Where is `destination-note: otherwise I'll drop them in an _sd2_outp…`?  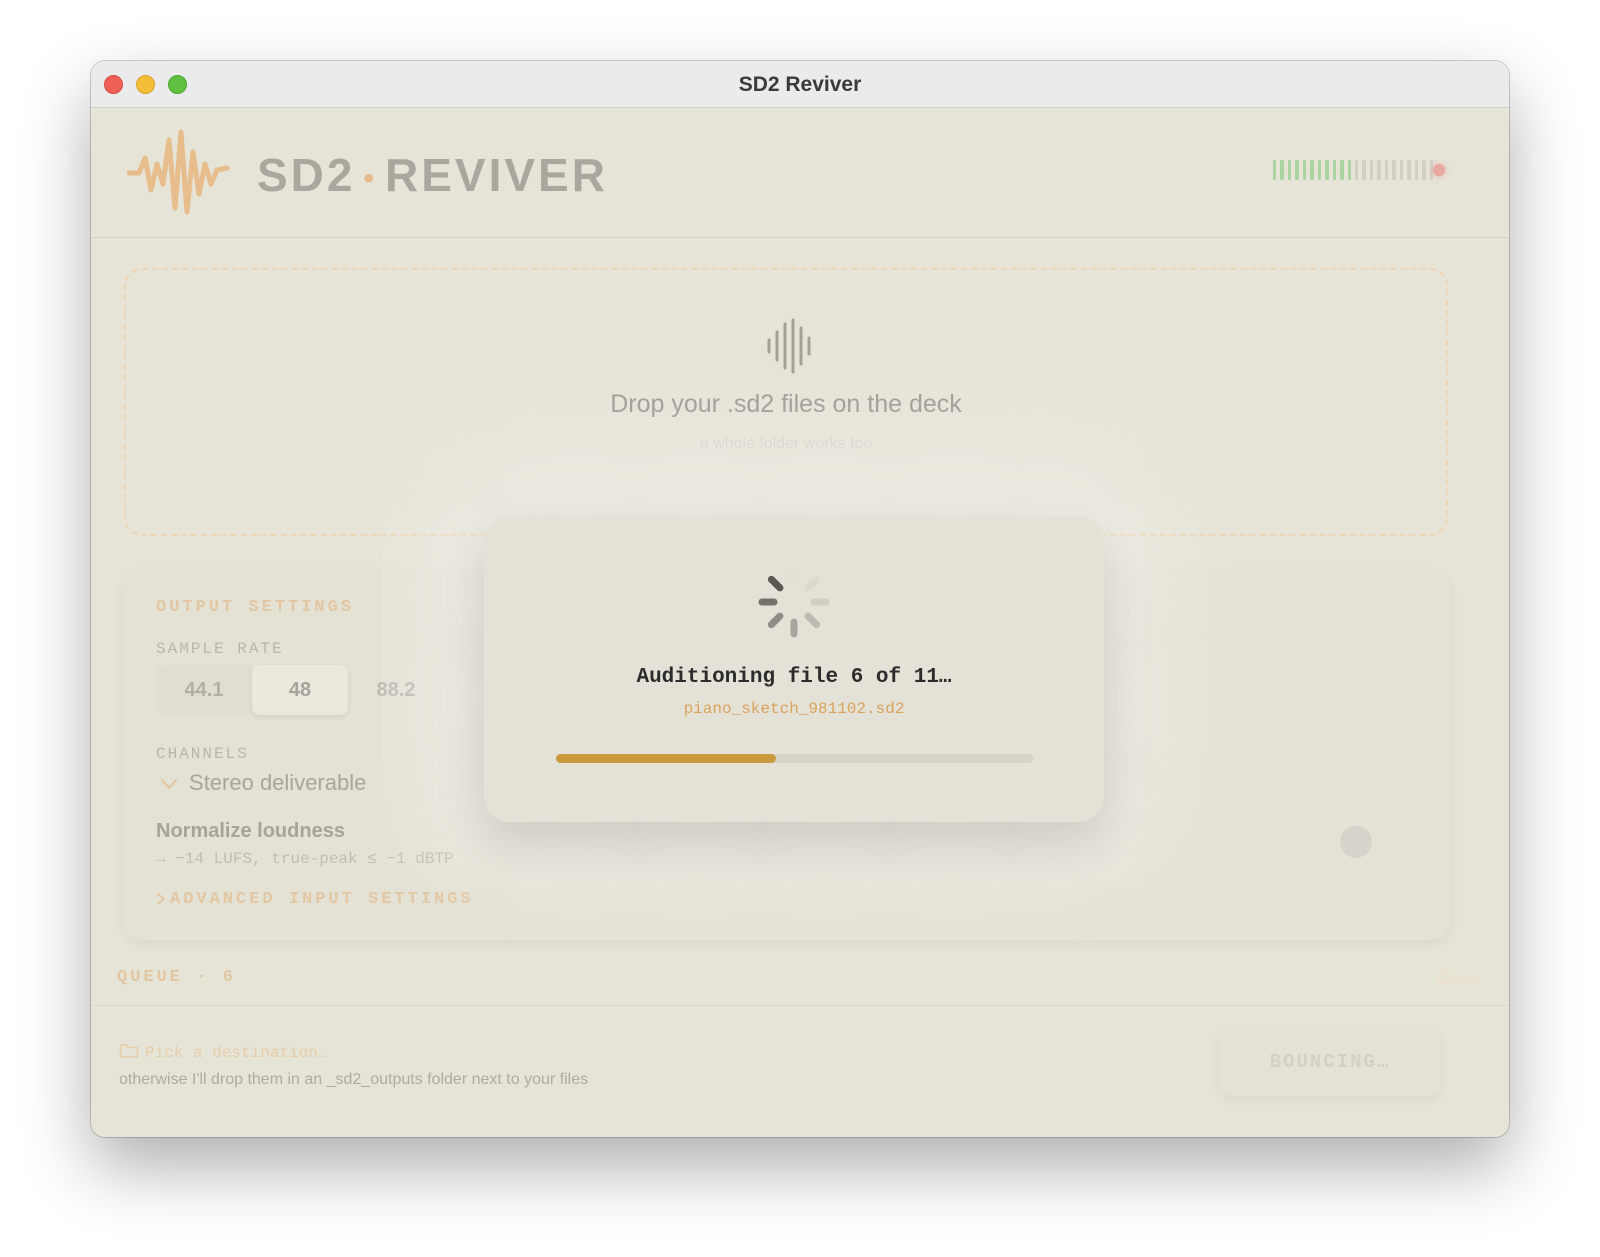 destination-note: otherwise I'll drop them in an _sd2_outp… is located at coordinates (354, 1079).